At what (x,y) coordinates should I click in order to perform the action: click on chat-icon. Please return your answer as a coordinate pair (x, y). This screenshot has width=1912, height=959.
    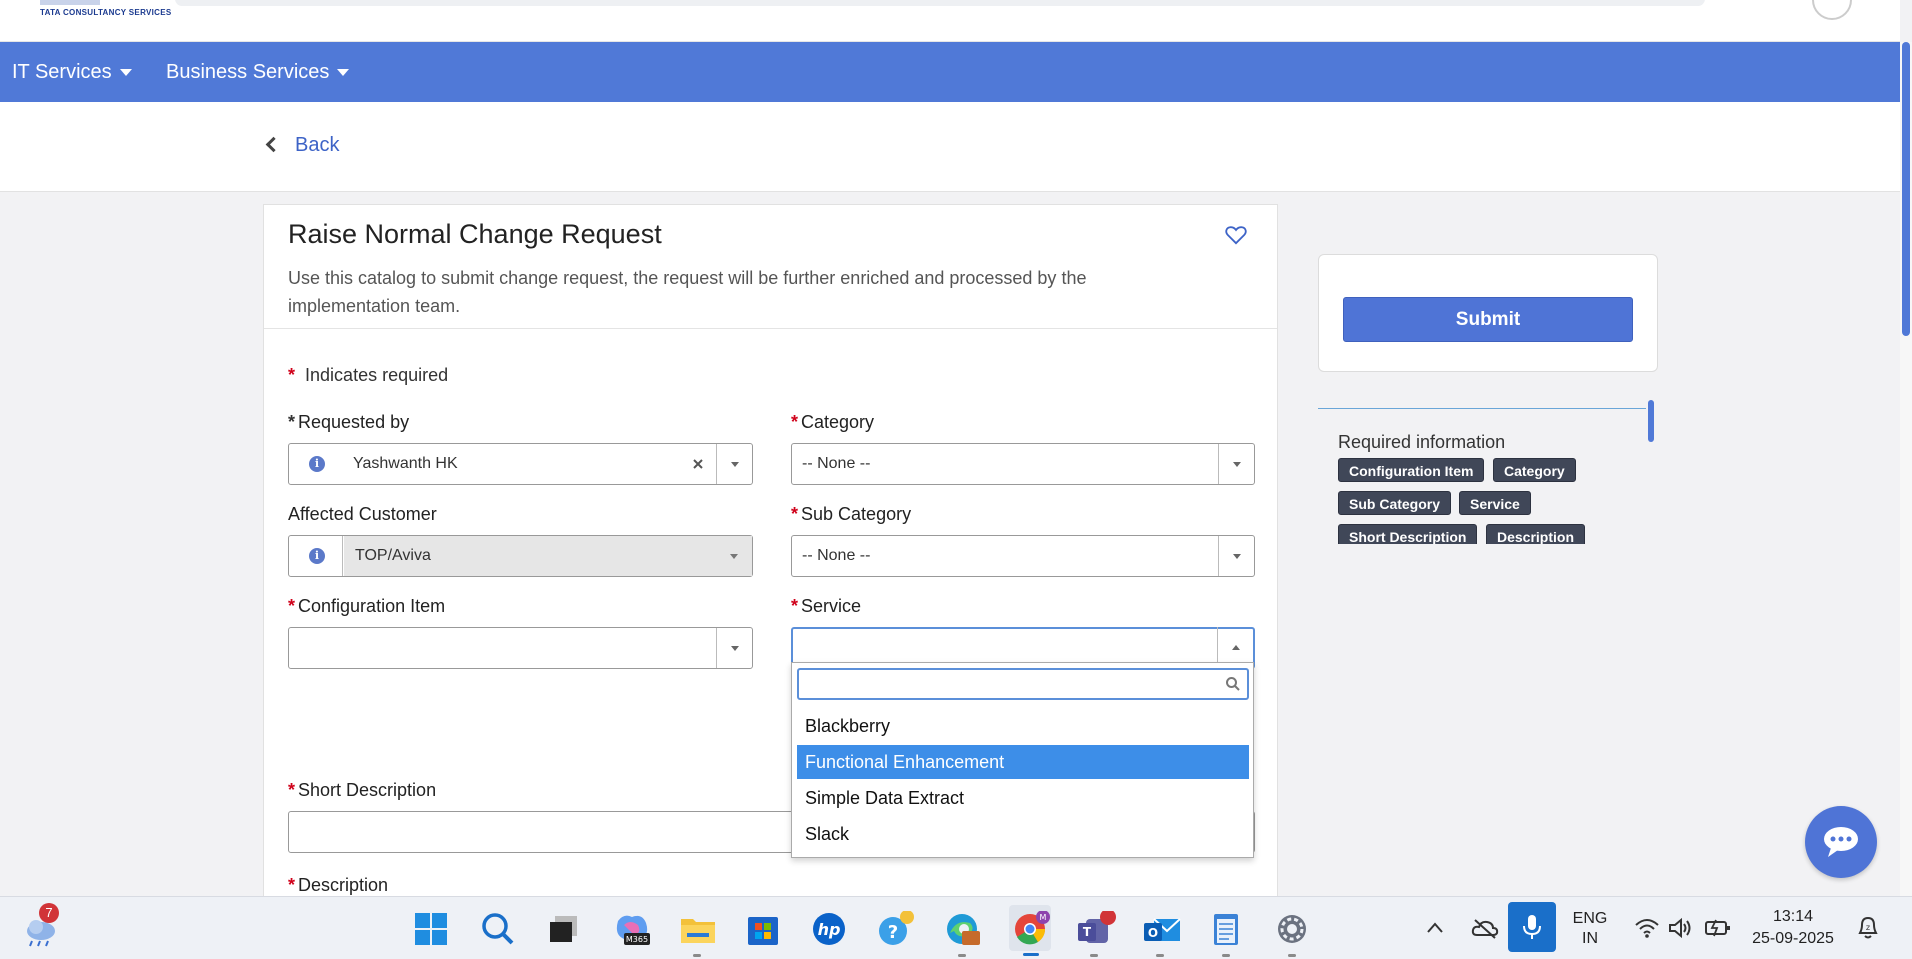
    Looking at the image, I should click on (1841, 842).